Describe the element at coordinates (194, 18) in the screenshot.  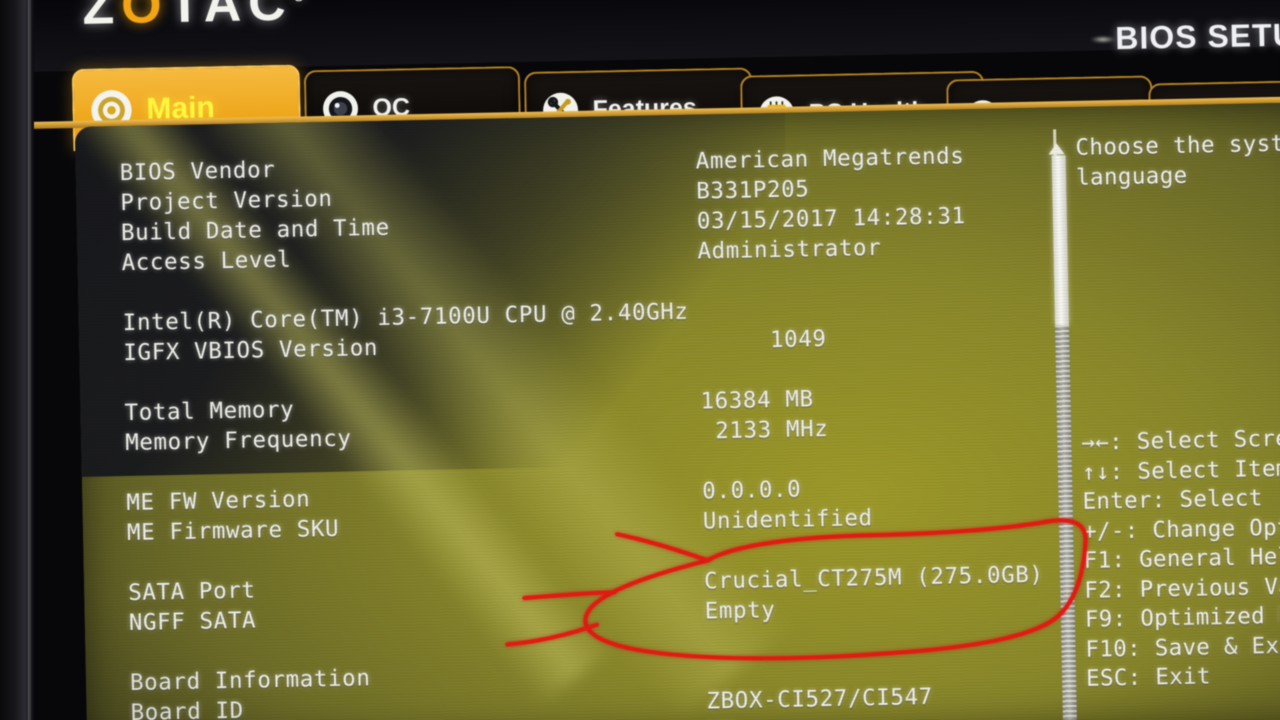
I see `zotac-logo: ZOTAC®` at that location.